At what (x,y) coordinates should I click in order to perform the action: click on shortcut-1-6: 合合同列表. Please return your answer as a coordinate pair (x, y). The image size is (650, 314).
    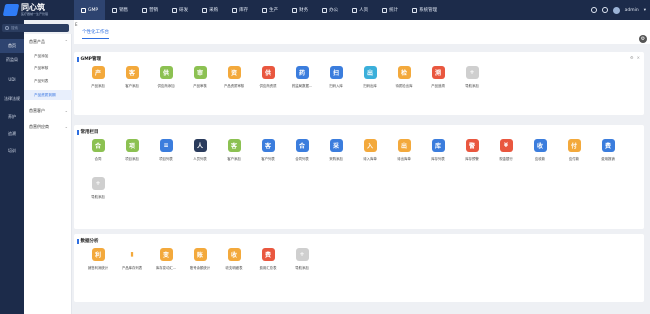
    Looking at the image, I should click on (302, 154).